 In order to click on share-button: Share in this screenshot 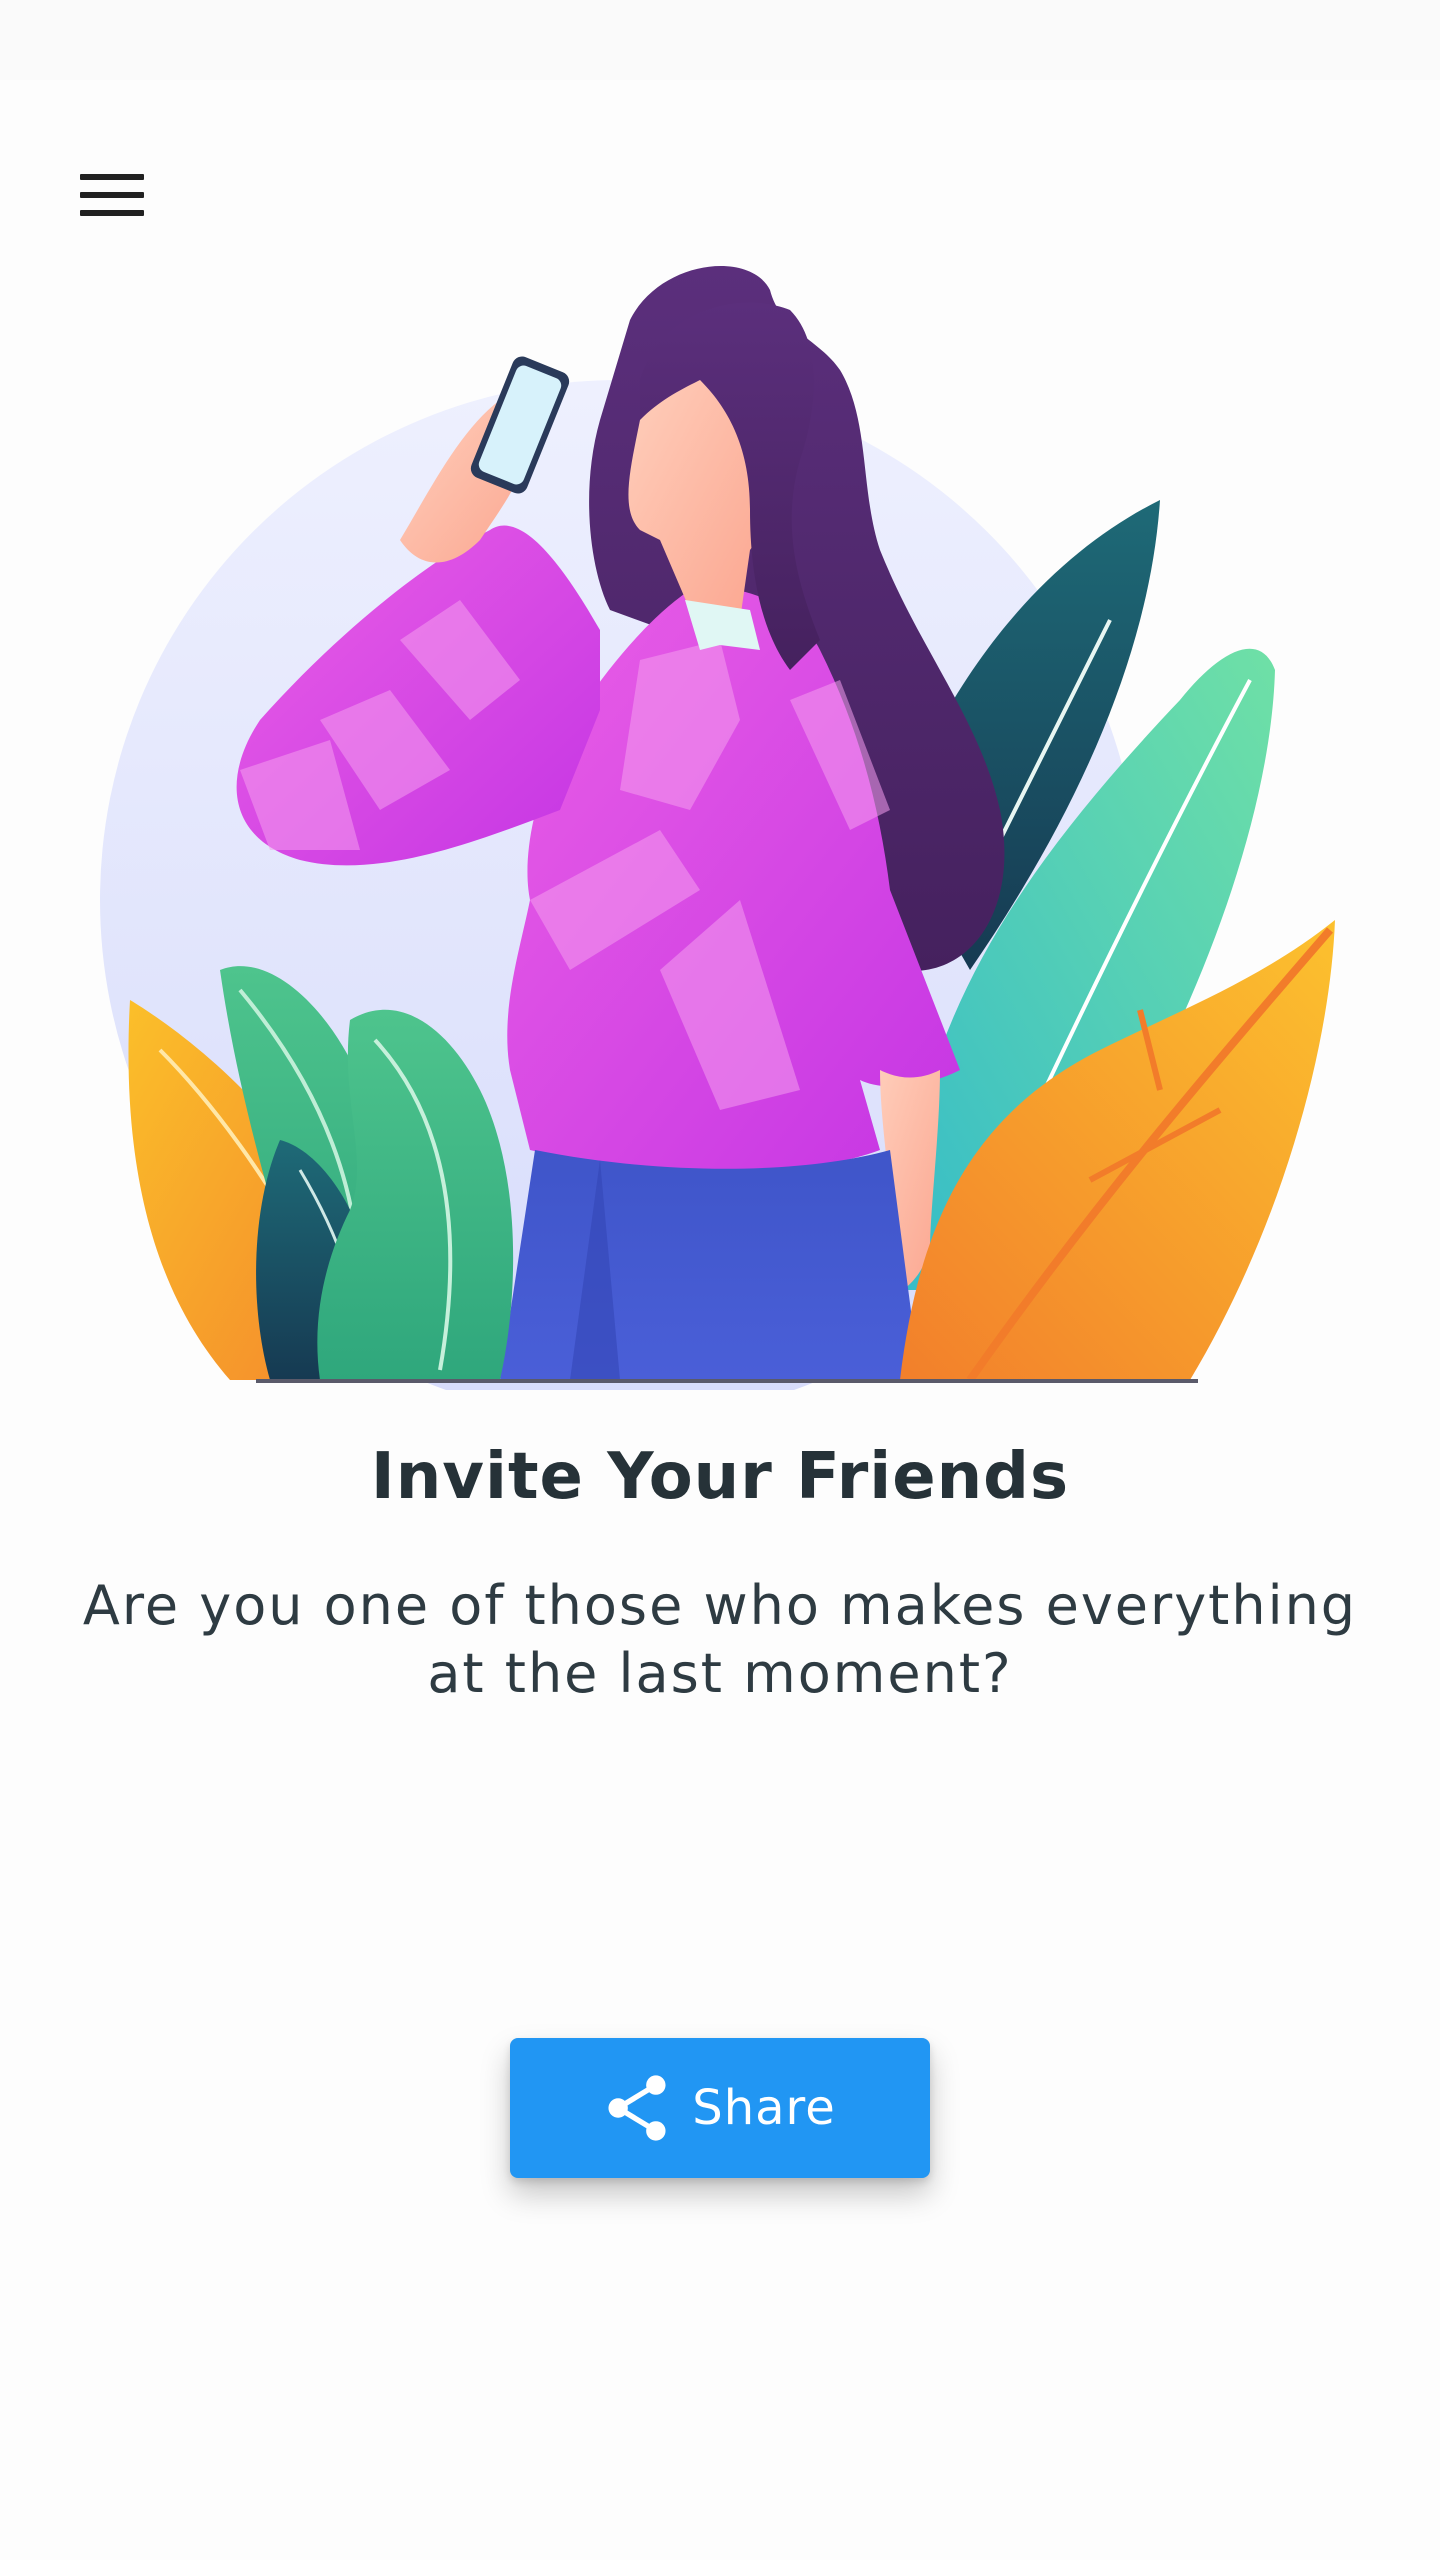, I will do `click(720, 2108)`.